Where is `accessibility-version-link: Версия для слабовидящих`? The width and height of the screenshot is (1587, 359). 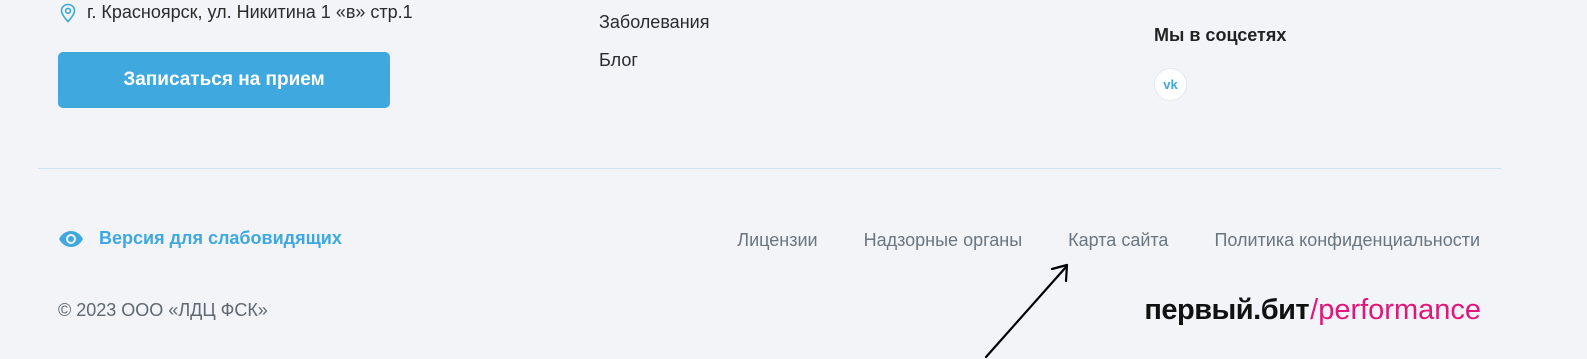 accessibility-version-link: Версия для слабовидящих is located at coordinates (200, 238).